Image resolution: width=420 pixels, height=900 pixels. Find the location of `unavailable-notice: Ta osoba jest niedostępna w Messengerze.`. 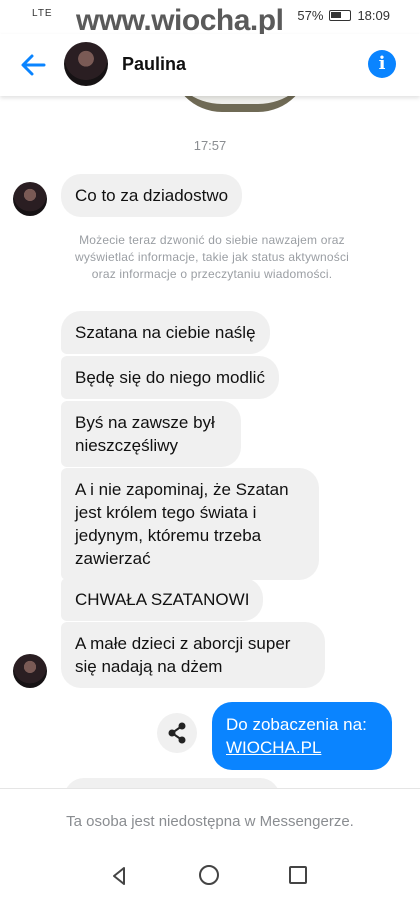

unavailable-notice: Ta osoba jest niedostępna w Messengerze. is located at coordinates (210, 821).